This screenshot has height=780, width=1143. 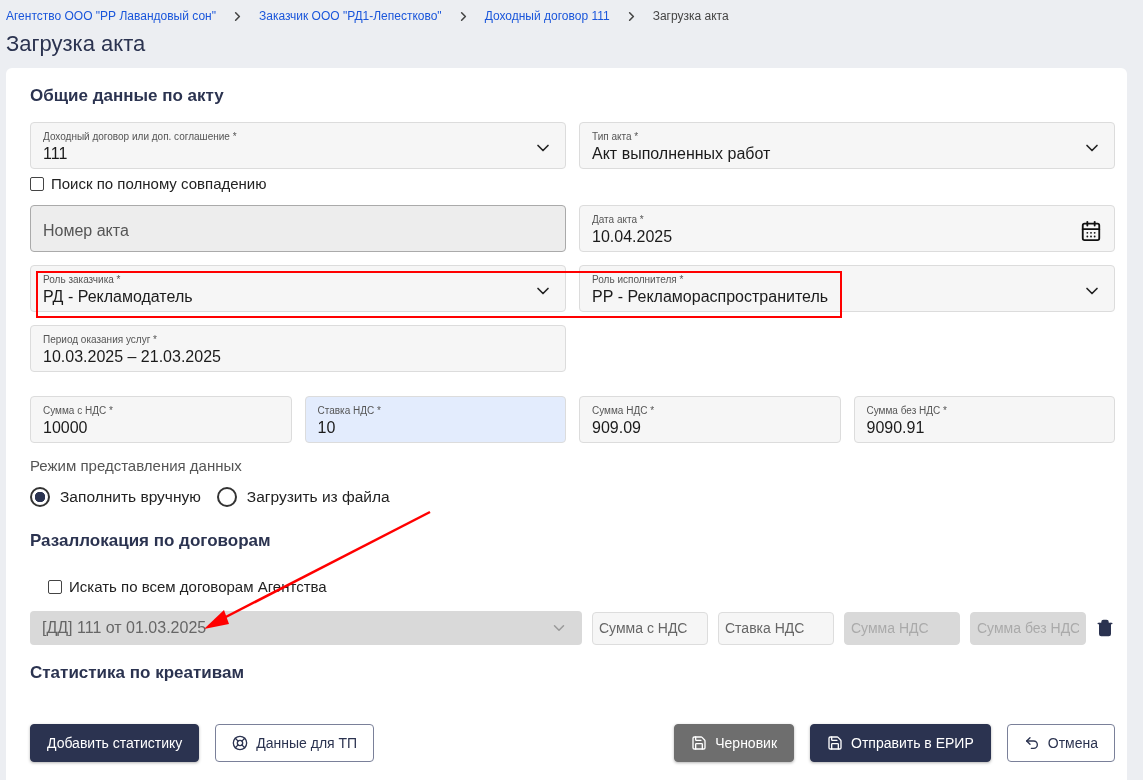 I want to click on section-title: Статистика по креативам, so click(x=137, y=673).